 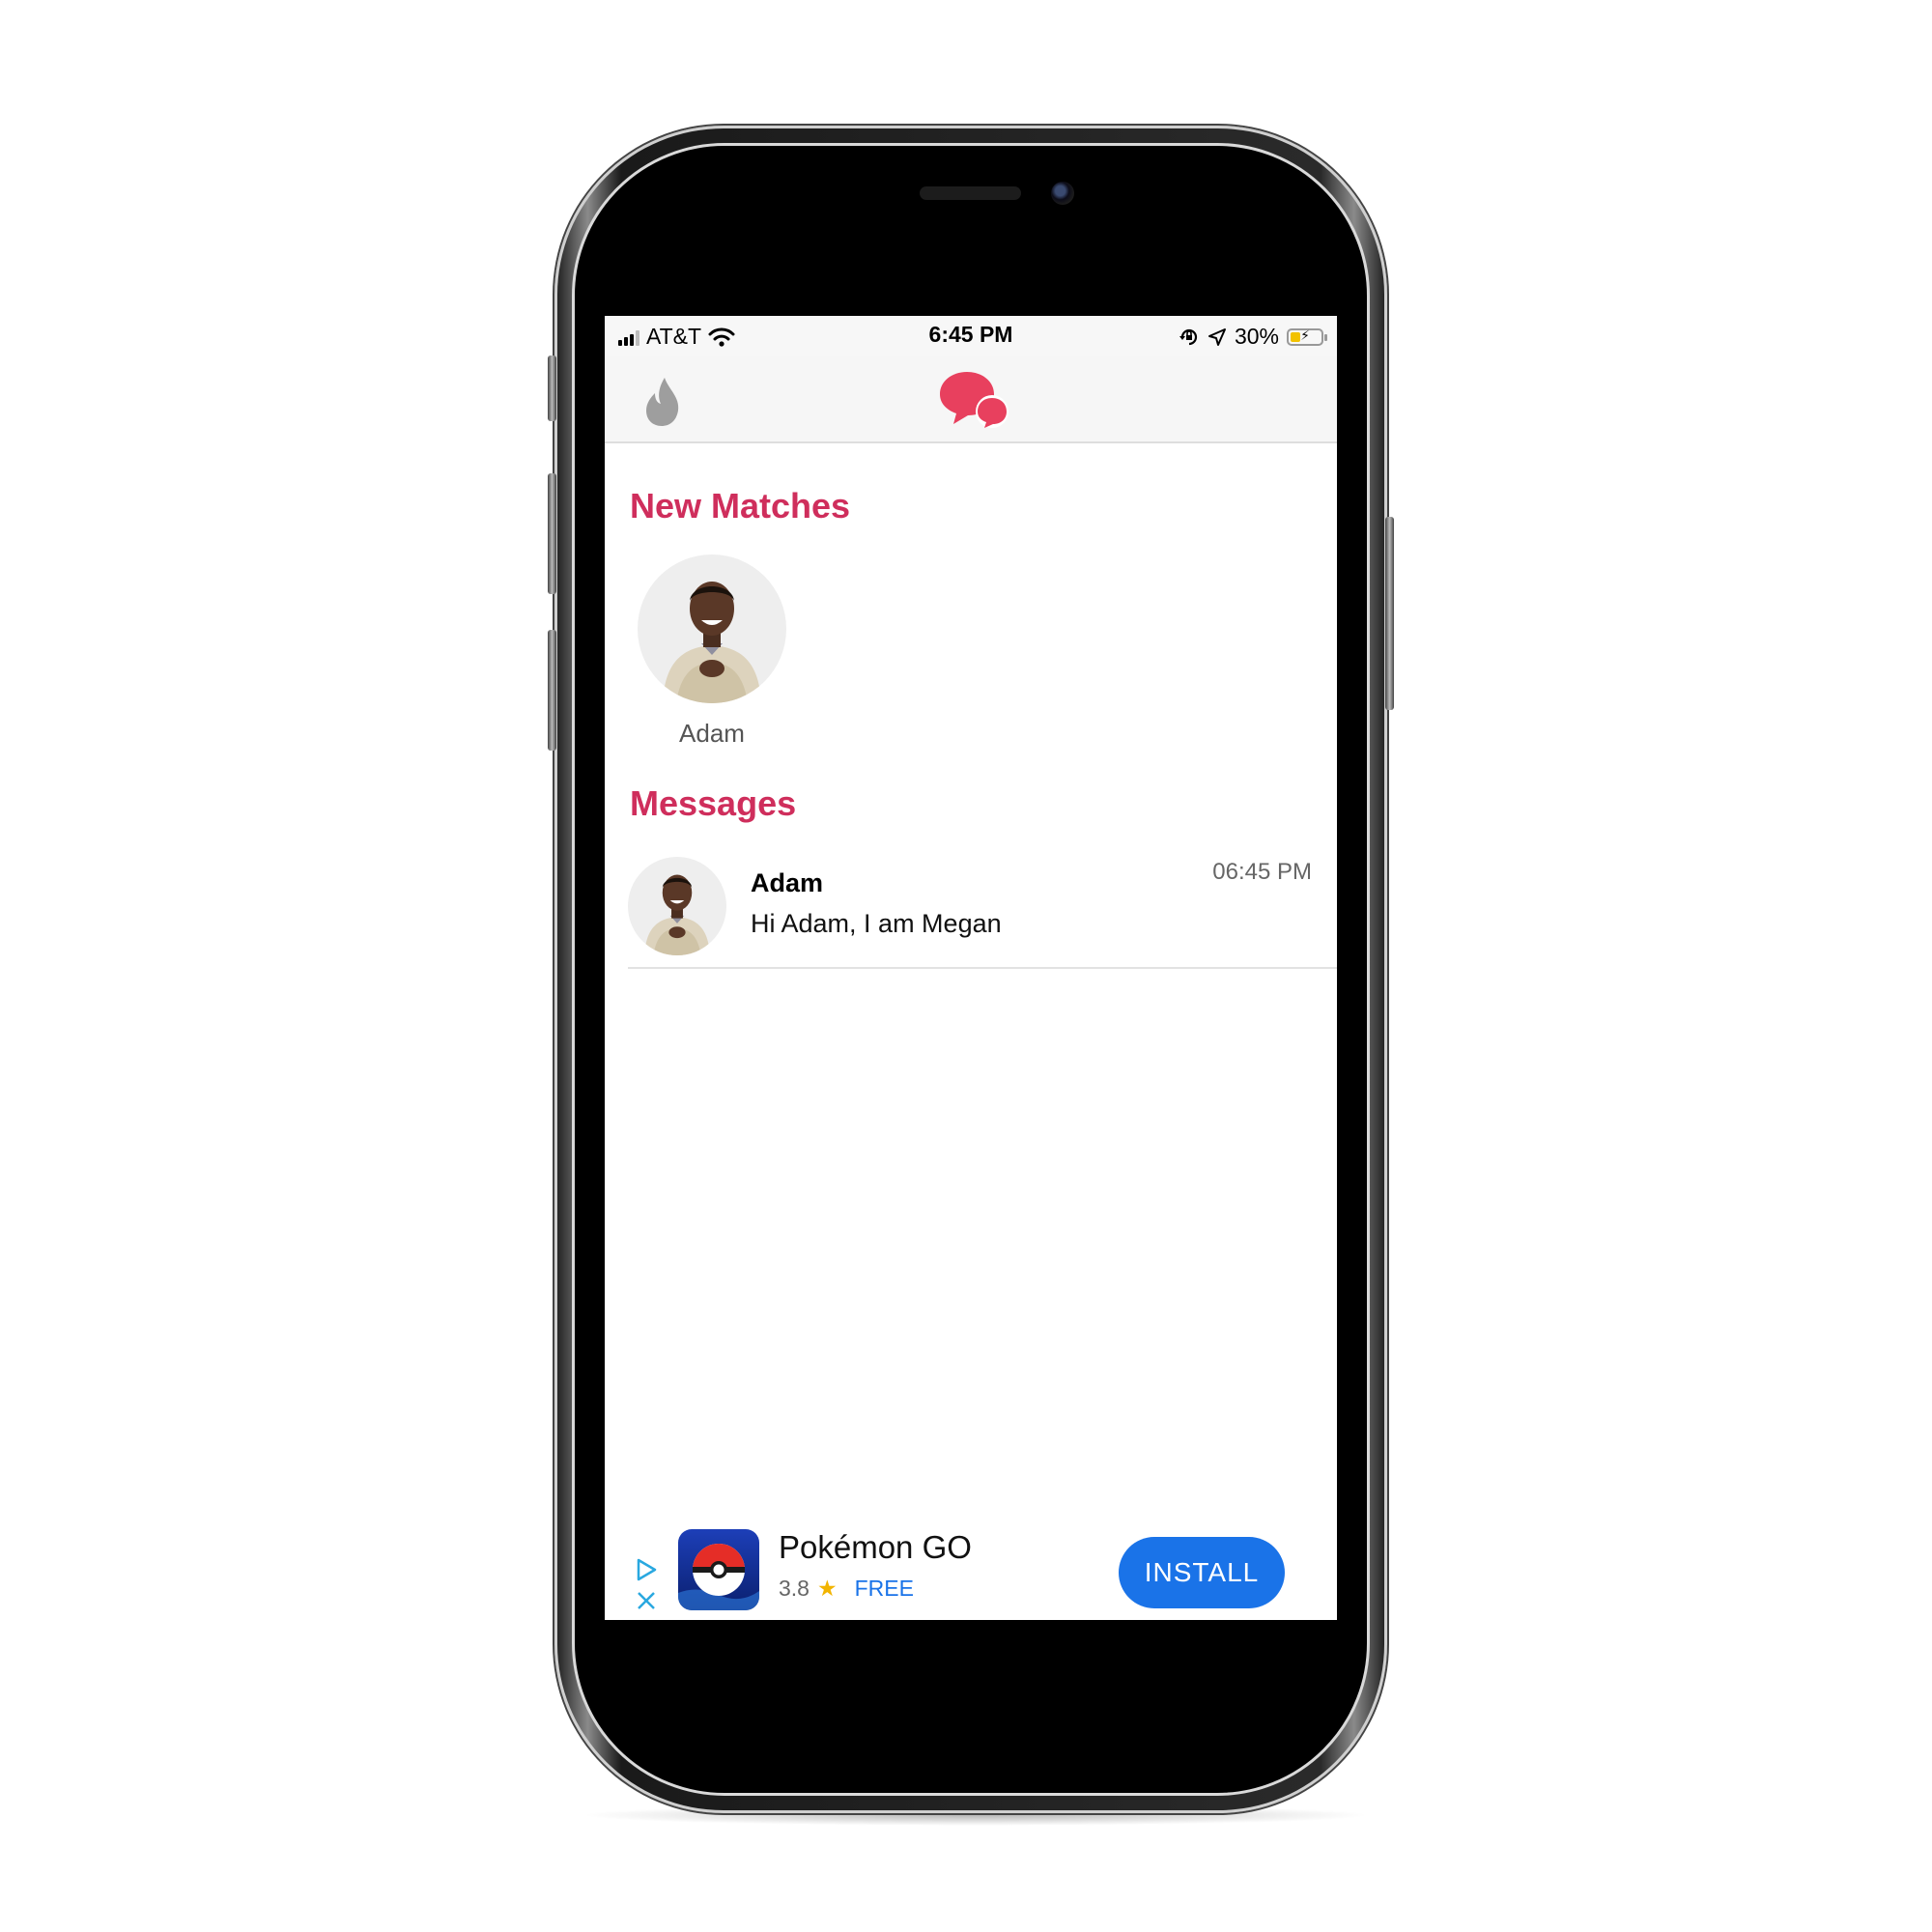 What do you see at coordinates (712, 733) in the screenshot?
I see `match-name: Adam` at bounding box center [712, 733].